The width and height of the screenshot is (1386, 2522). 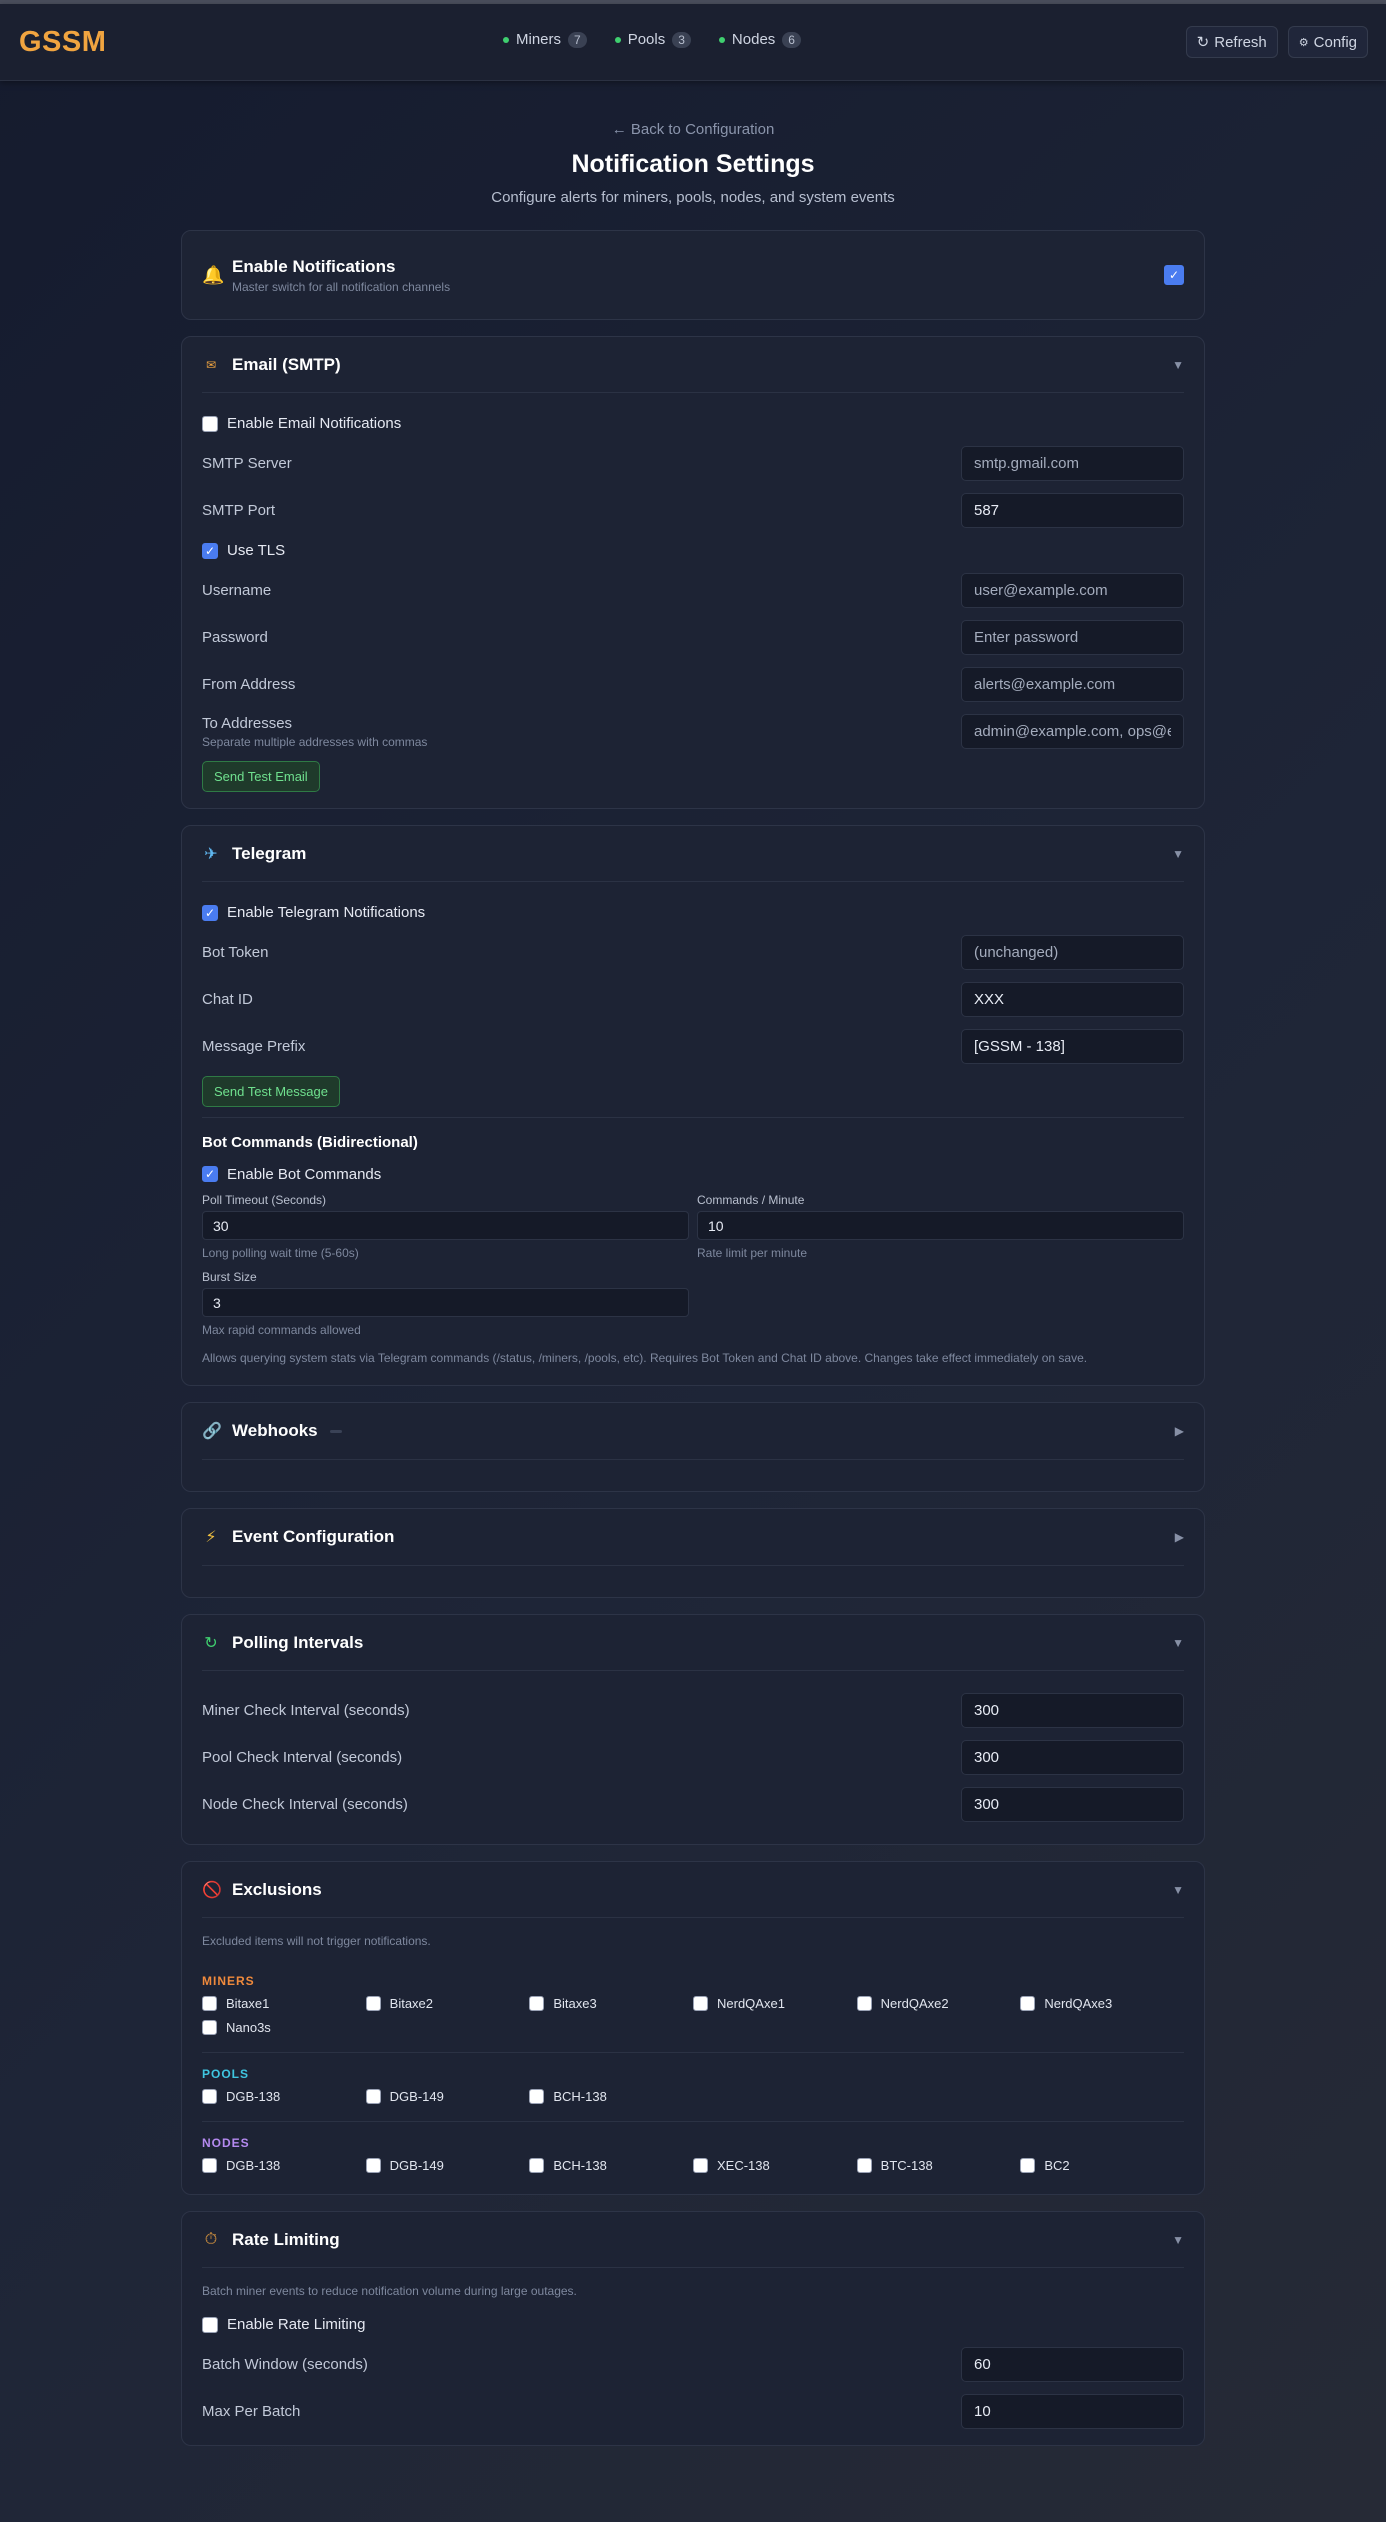 What do you see at coordinates (1072, 1046) in the screenshot?
I see `message-prefix-input` at bounding box center [1072, 1046].